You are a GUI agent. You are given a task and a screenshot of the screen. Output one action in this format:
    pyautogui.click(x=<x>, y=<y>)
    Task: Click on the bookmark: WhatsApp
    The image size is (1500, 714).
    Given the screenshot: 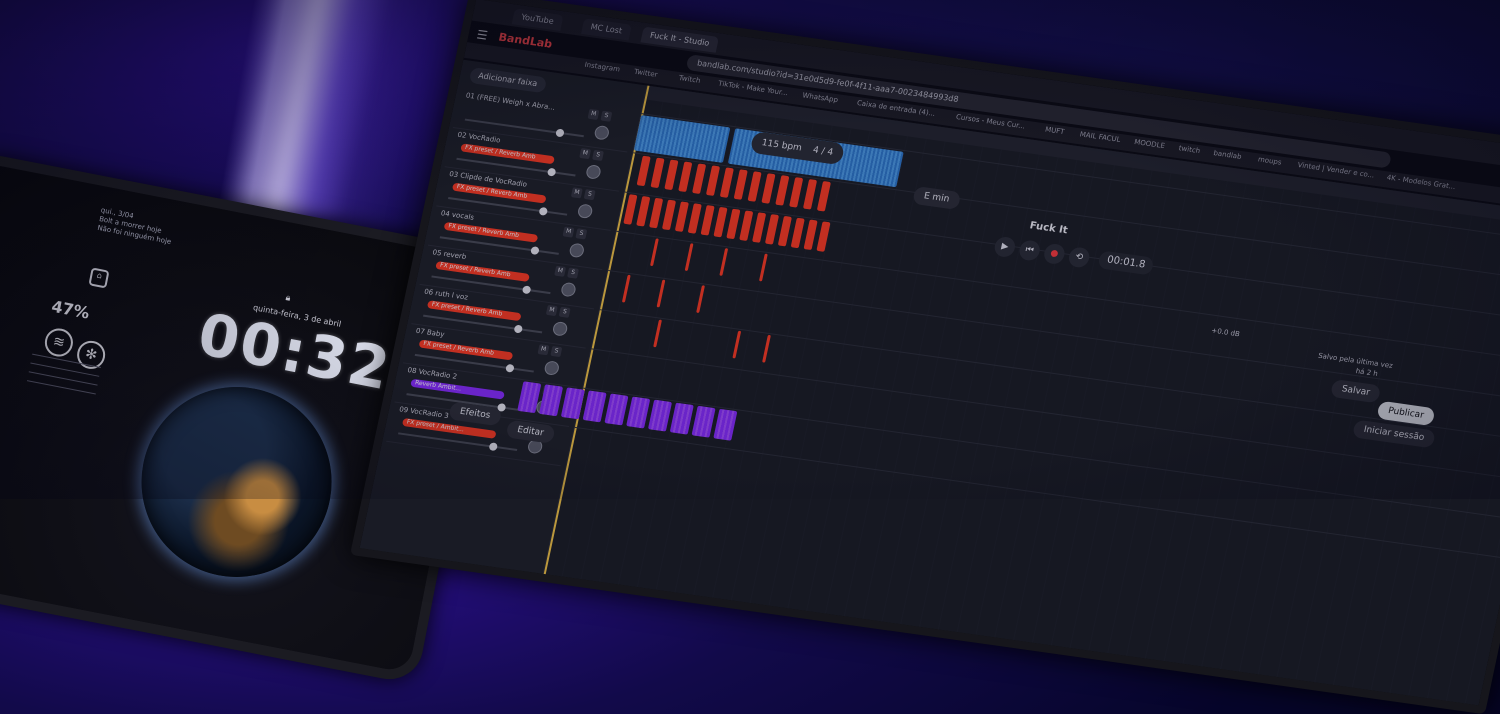 What is the action you would take?
    pyautogui.click(x=820, y=97)
    